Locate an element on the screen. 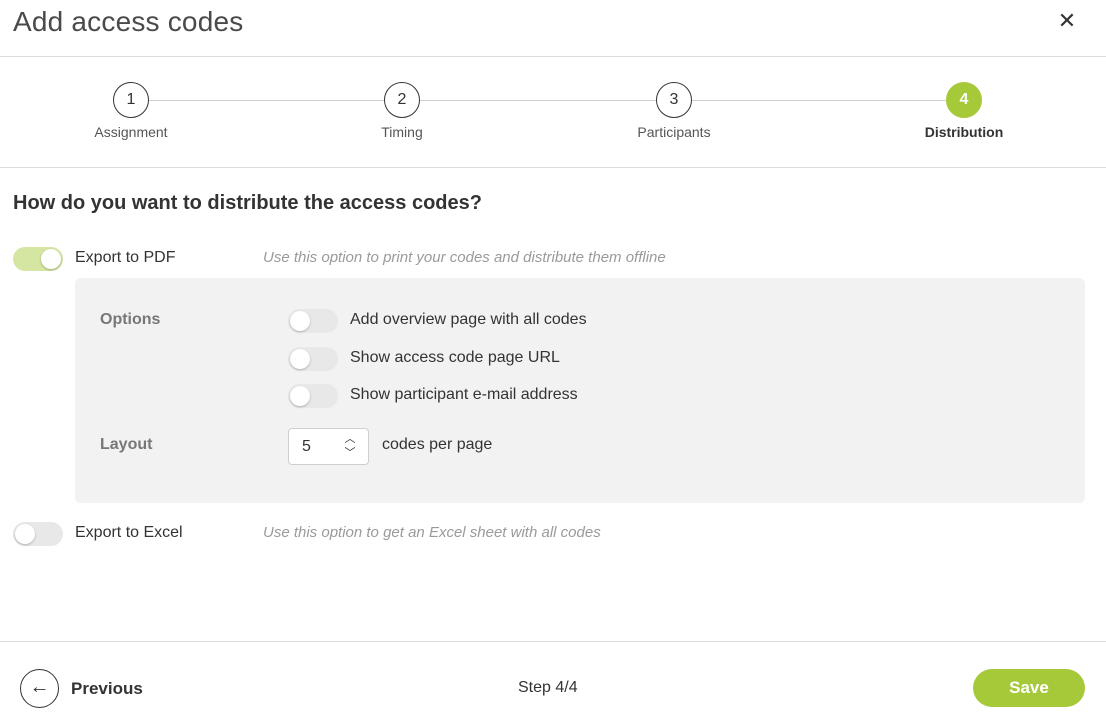 This screenshot has width=1106, height=728. step-participants: 3 Participants is located at coordinates (674, 111).